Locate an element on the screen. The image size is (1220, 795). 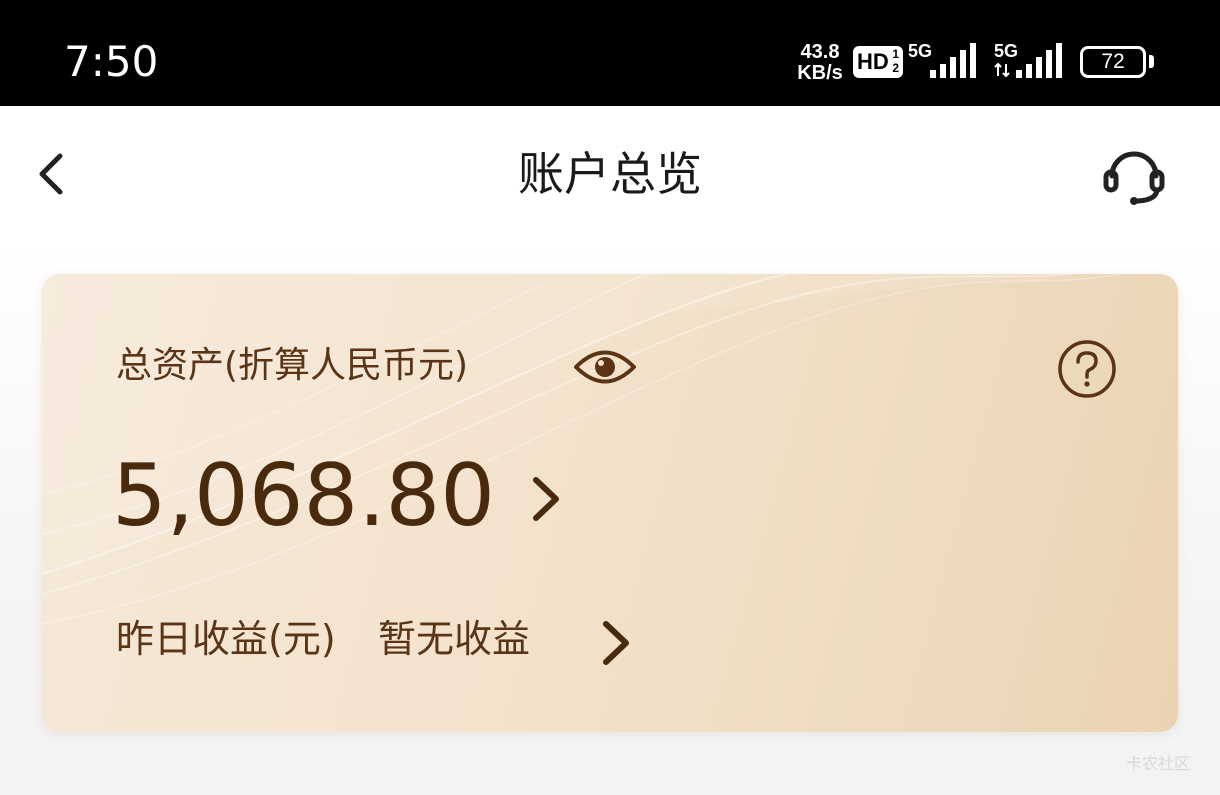
hd-sub-bottom: 2 is located at coordinates (895, 68).